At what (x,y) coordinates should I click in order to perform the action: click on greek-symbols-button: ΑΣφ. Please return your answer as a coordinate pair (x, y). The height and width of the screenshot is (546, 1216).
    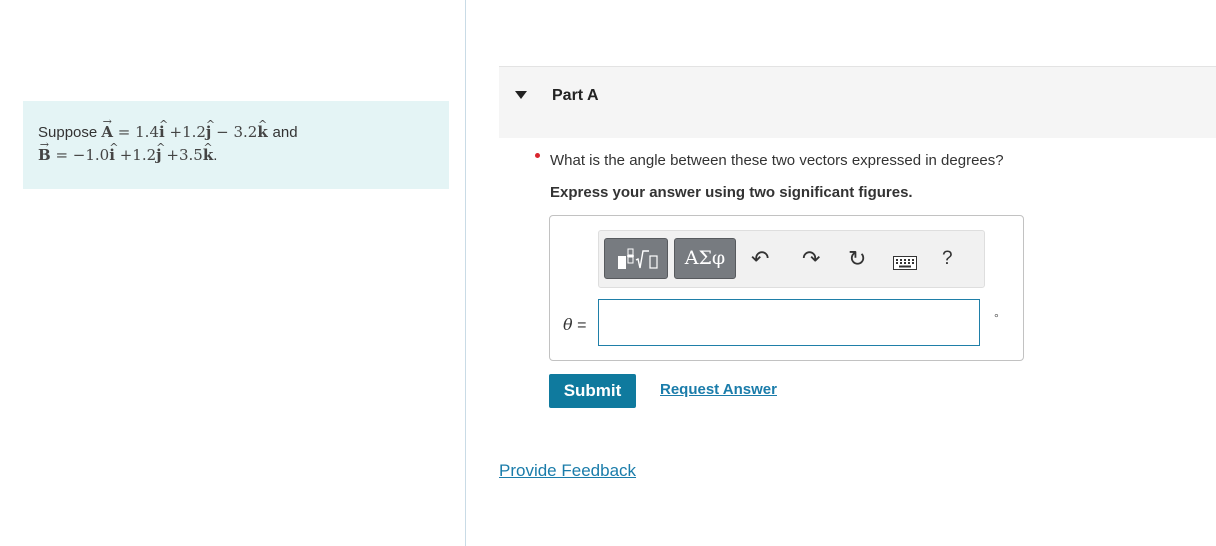
    Looking at the image, I should click on (705, 258).